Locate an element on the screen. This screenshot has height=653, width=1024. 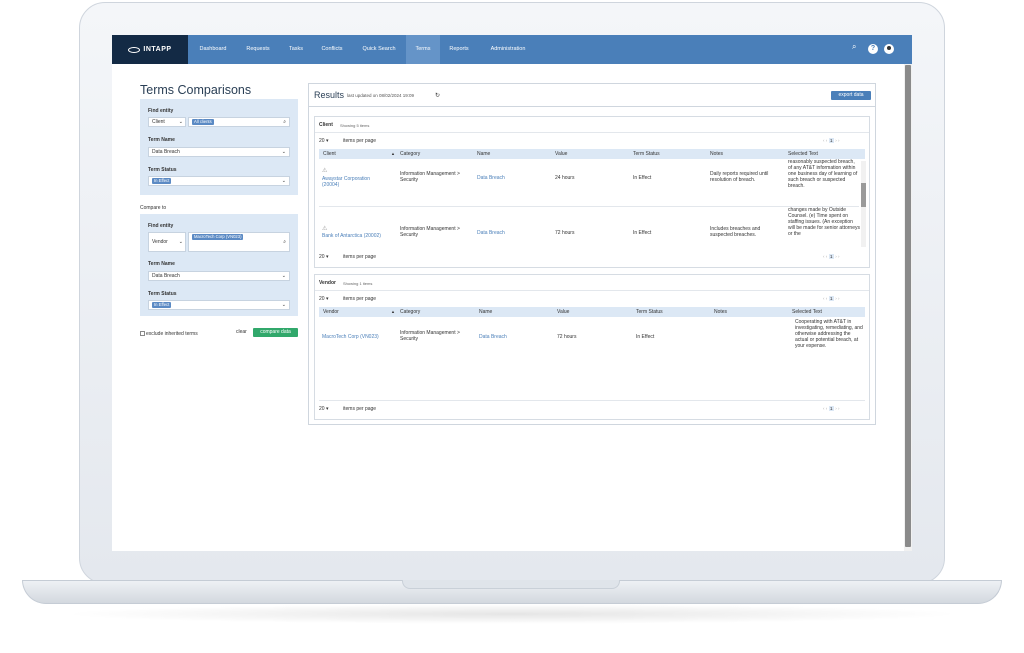
compare-term-status-label: Term Status is located at coordinates (162, 294).